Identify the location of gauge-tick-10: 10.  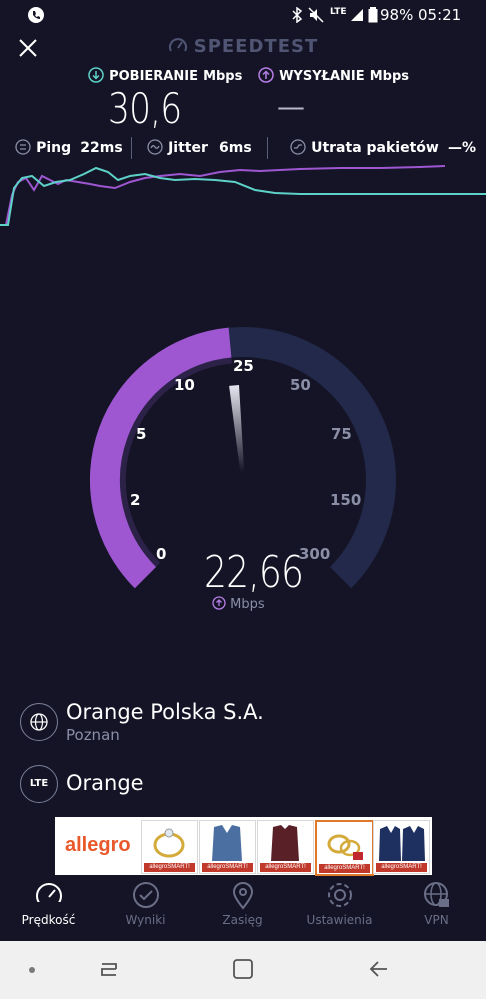
(184, 385).